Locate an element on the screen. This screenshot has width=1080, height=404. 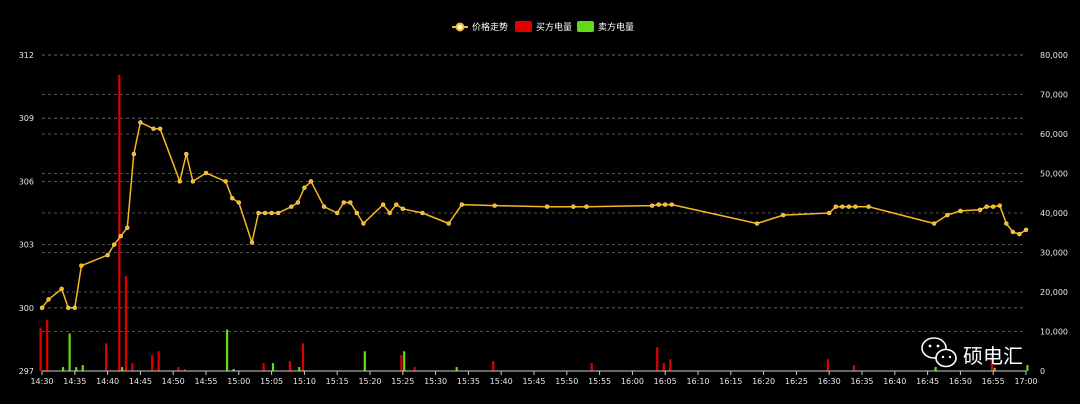
legend: 价格走势 买方电量 卖方电量 is located at coordinates (543, 27).